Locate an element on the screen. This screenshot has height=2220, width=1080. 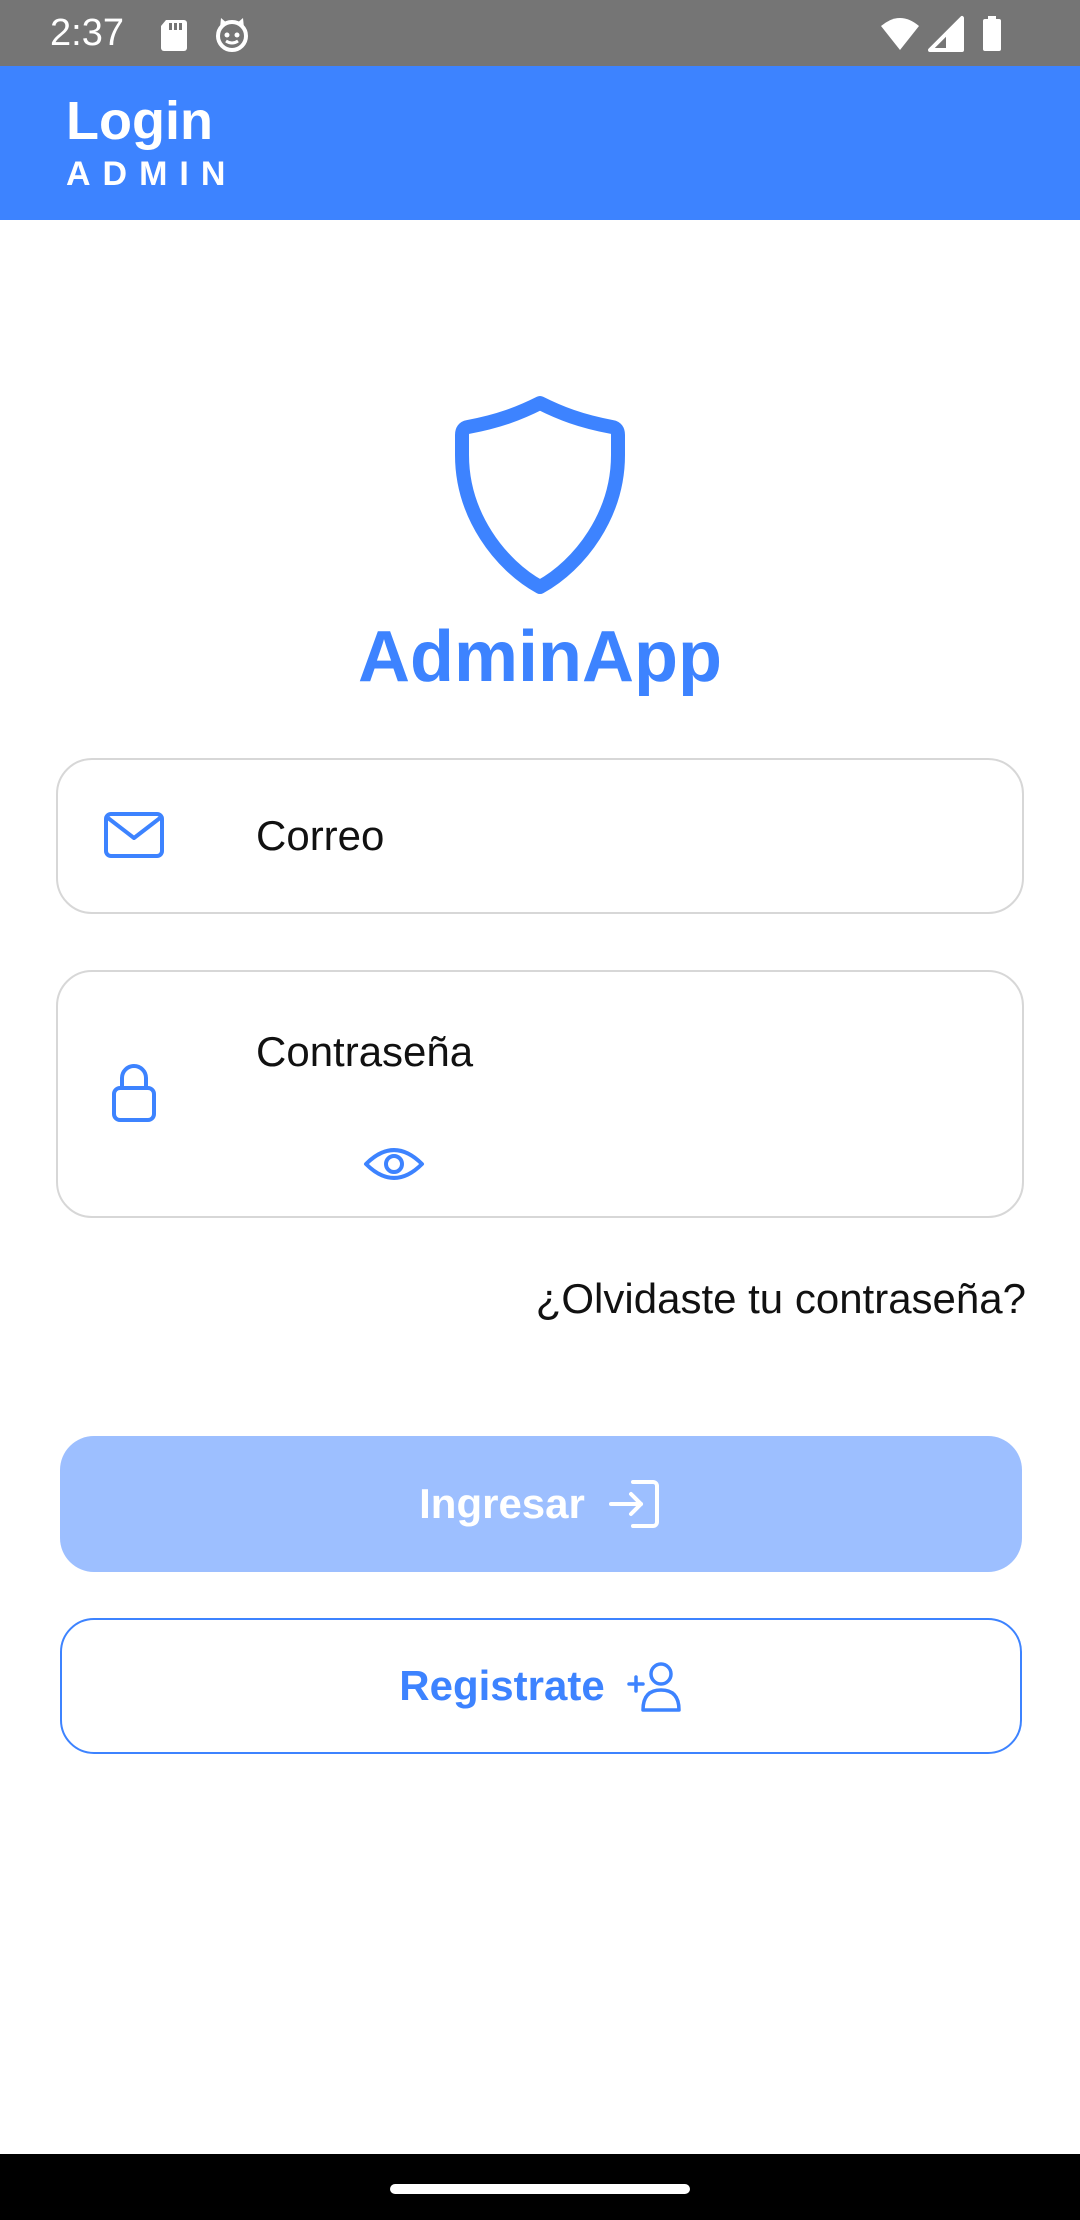
register-button: Registrate is located at coordinates (541, 1686).